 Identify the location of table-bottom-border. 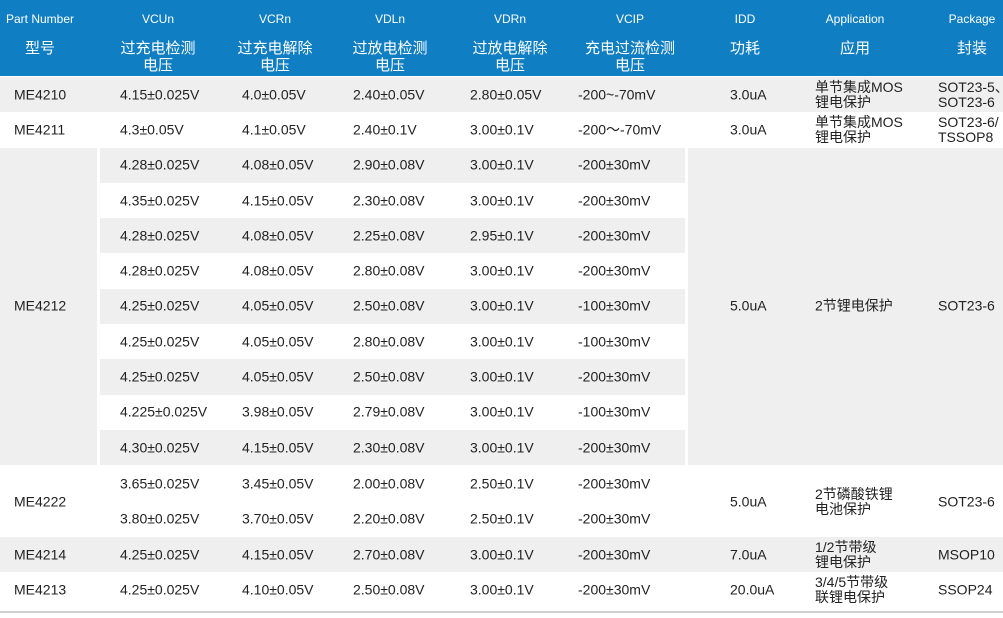
(501, 612).